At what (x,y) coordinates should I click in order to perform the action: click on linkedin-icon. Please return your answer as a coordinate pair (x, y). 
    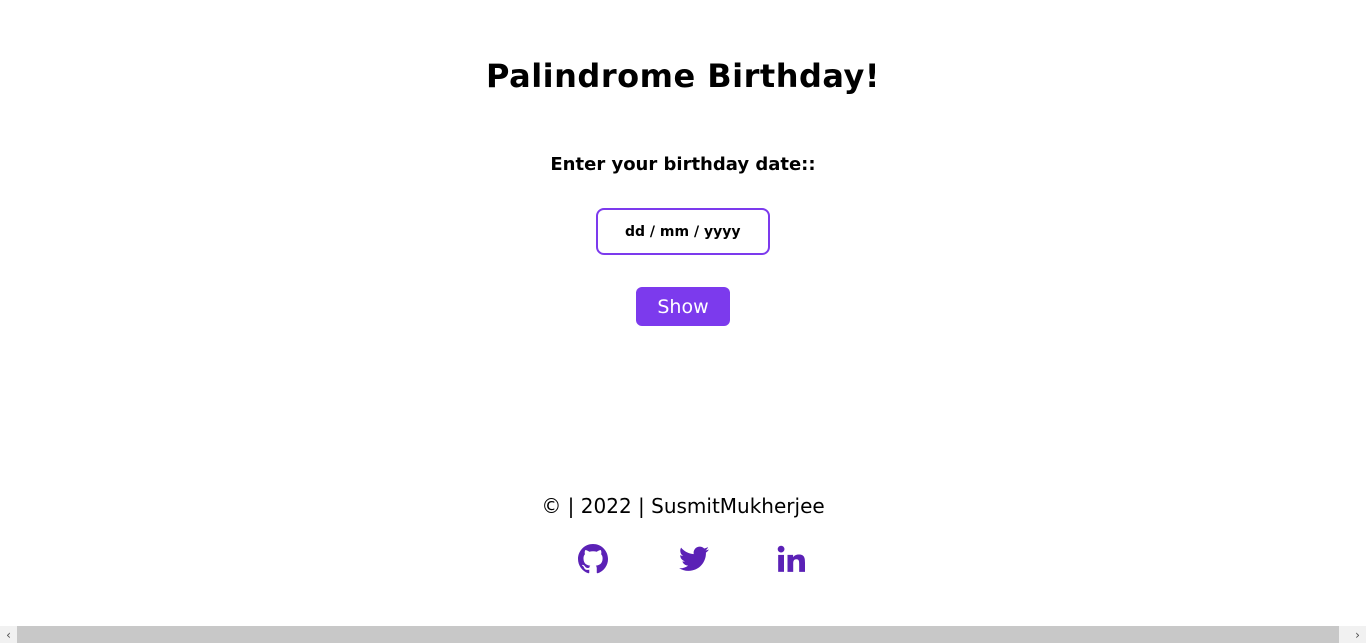
    Looking at the image, I should click on (791, 558).